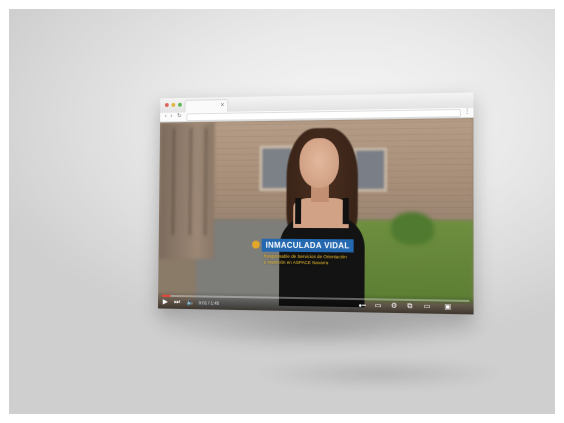  I want to click on subtitles-icon: ▭, so click(378, 306).